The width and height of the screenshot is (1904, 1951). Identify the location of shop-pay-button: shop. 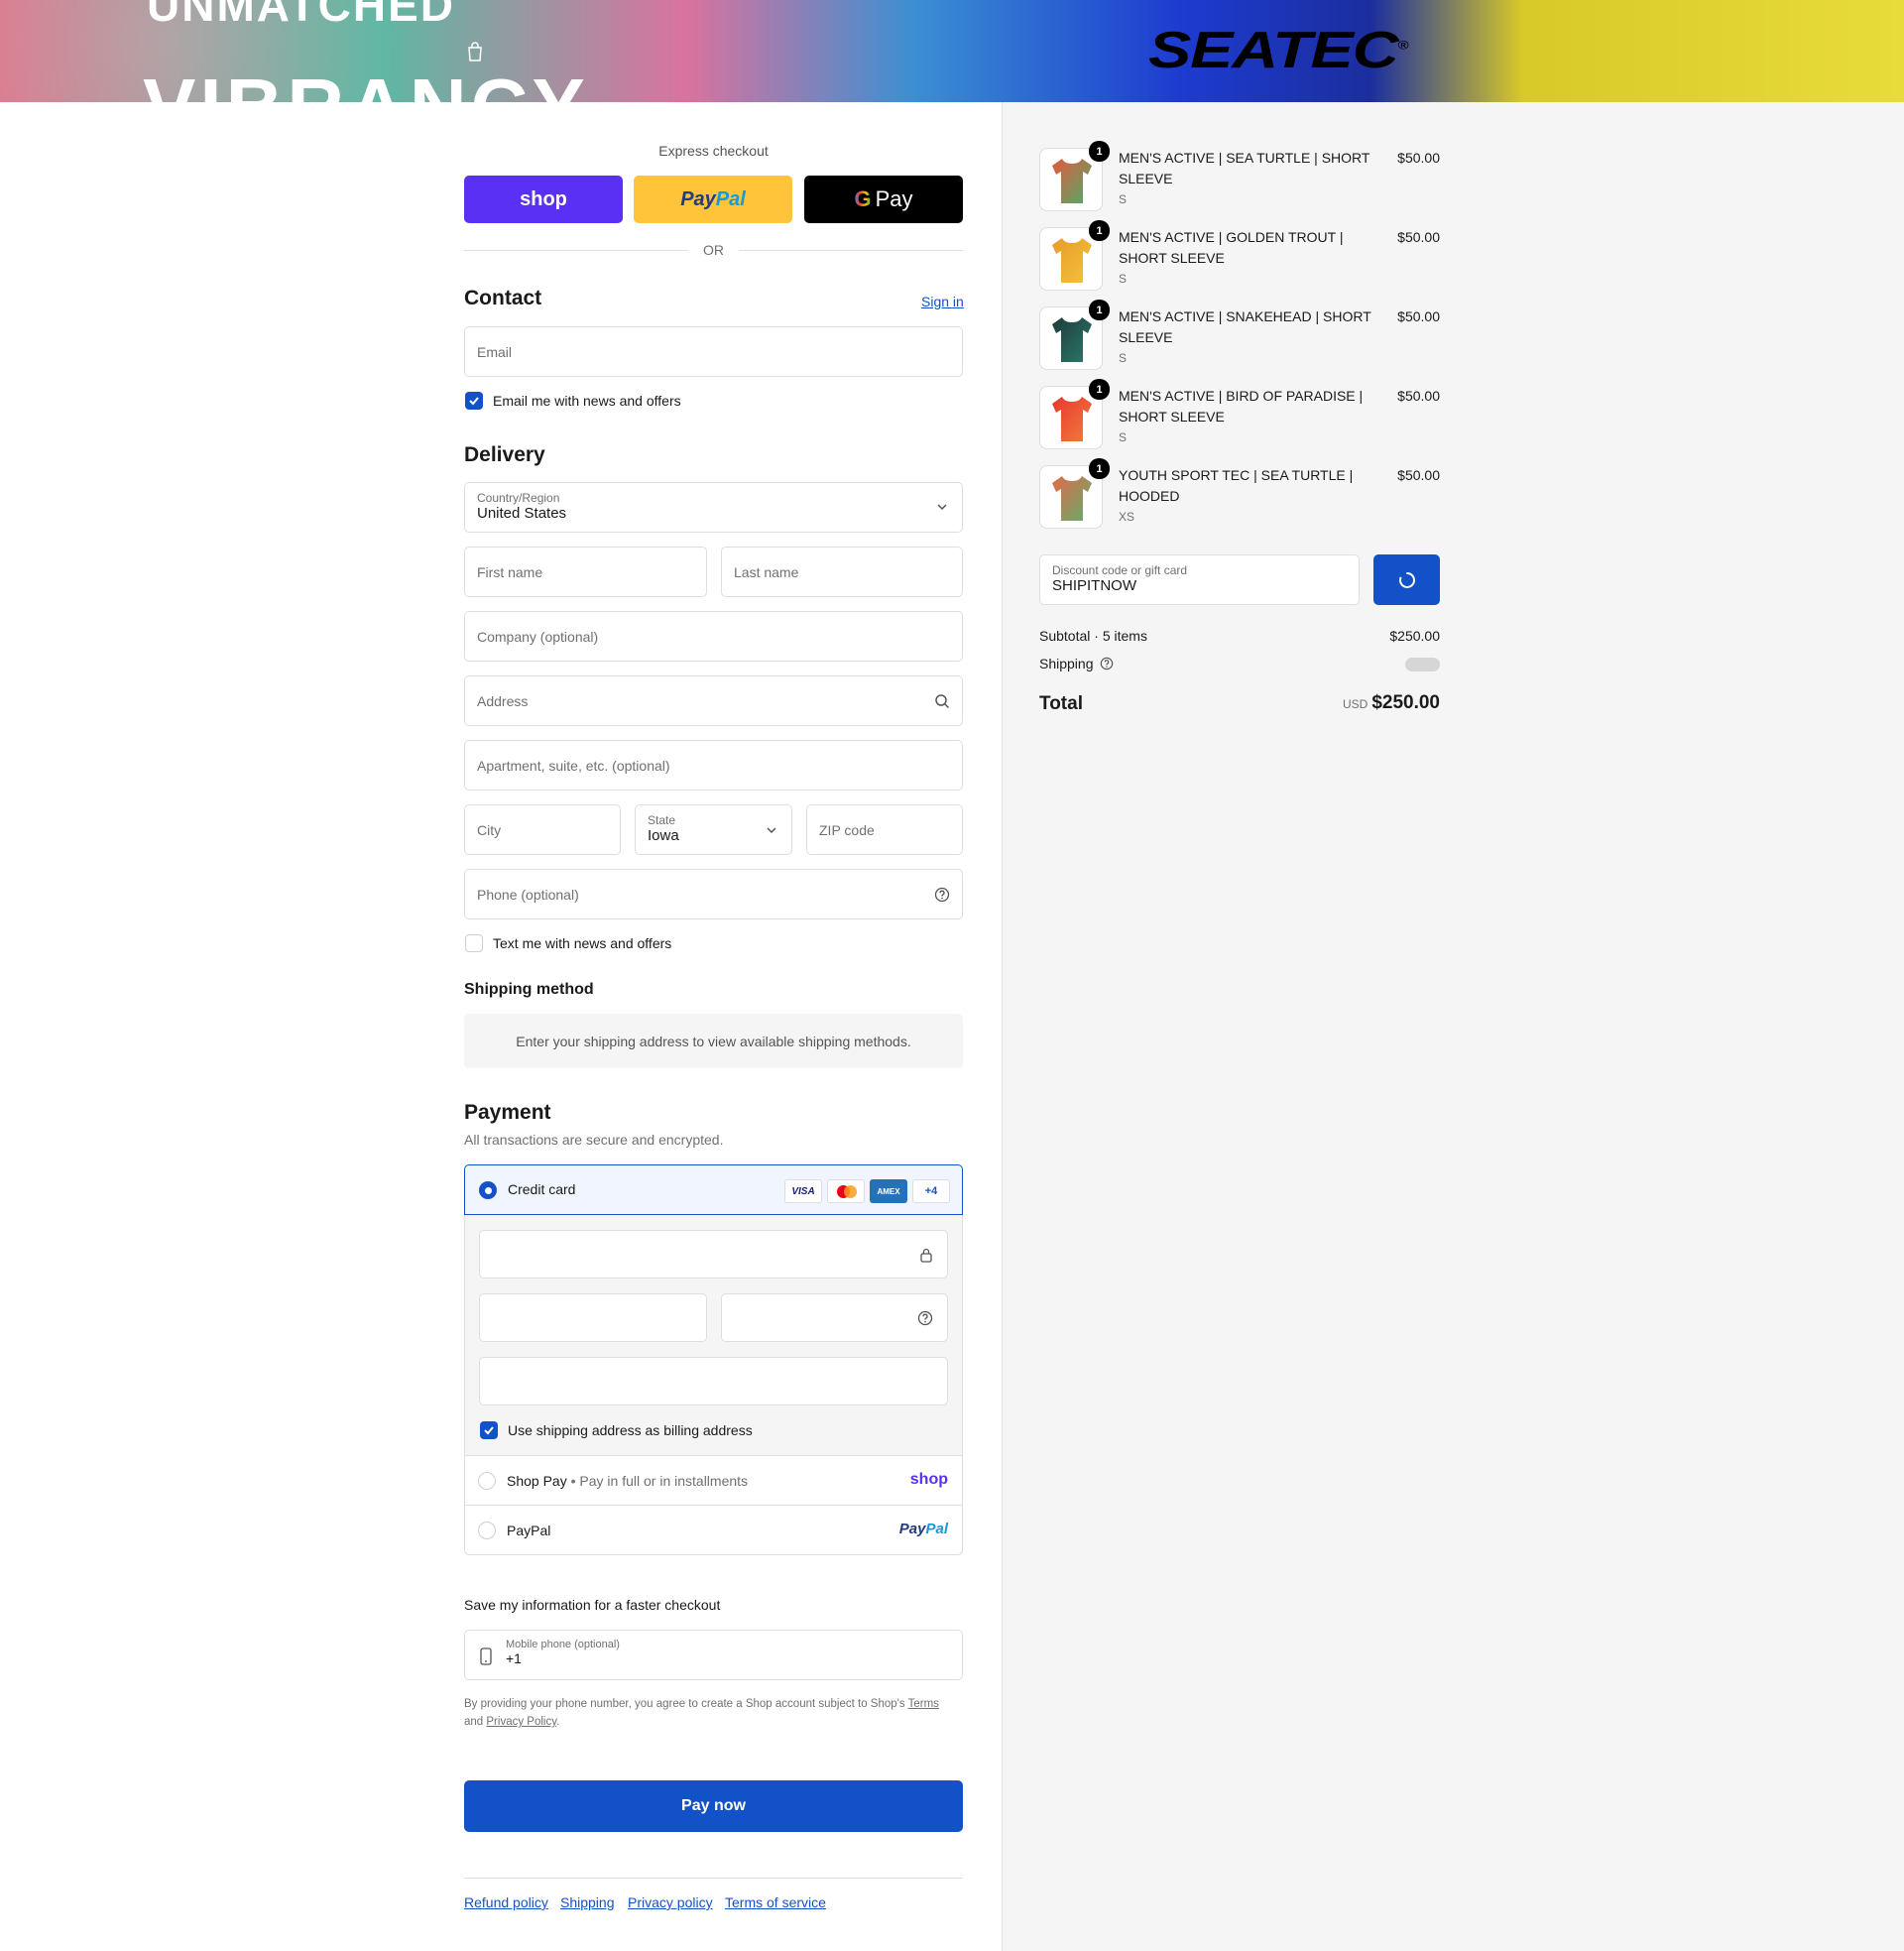
(543, 199).